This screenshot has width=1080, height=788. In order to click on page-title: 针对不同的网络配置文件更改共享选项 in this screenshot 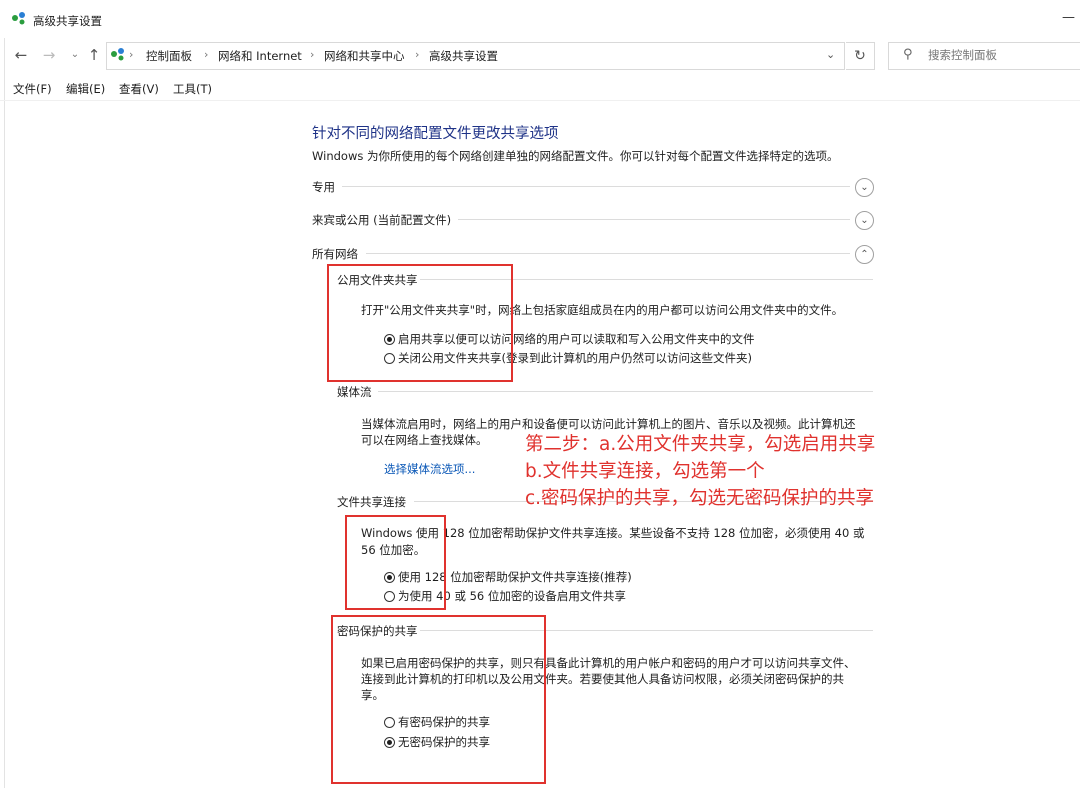, I will do `click(435, 134)`.